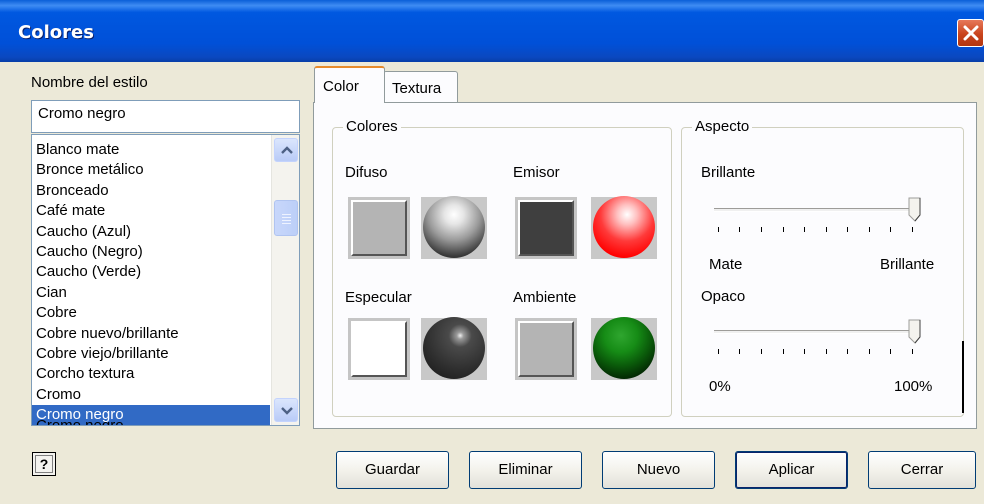  I want to click on ambiente-swatch, so click(546, 349).